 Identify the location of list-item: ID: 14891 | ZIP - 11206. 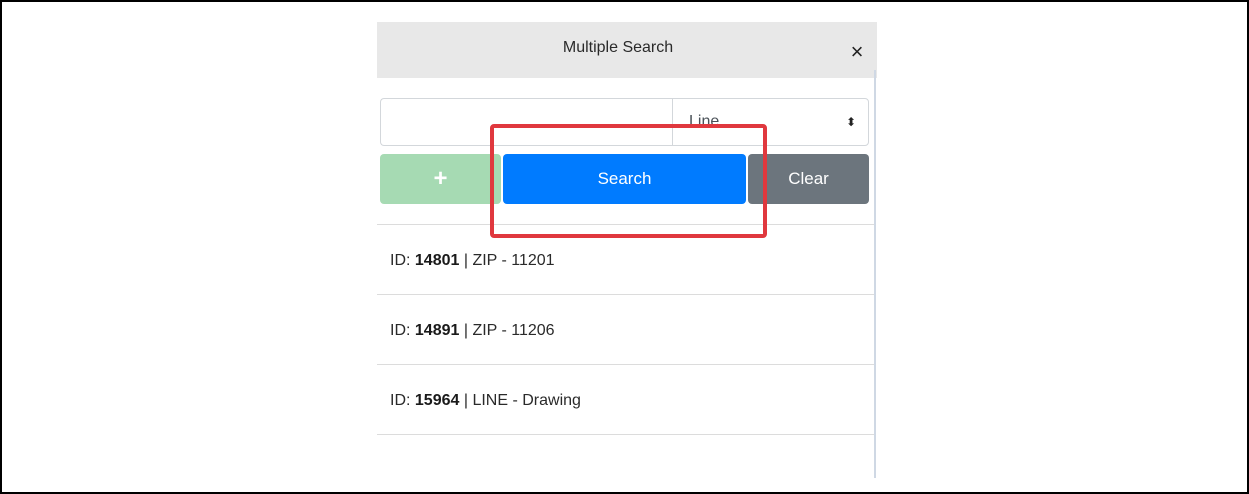
(625, 330).